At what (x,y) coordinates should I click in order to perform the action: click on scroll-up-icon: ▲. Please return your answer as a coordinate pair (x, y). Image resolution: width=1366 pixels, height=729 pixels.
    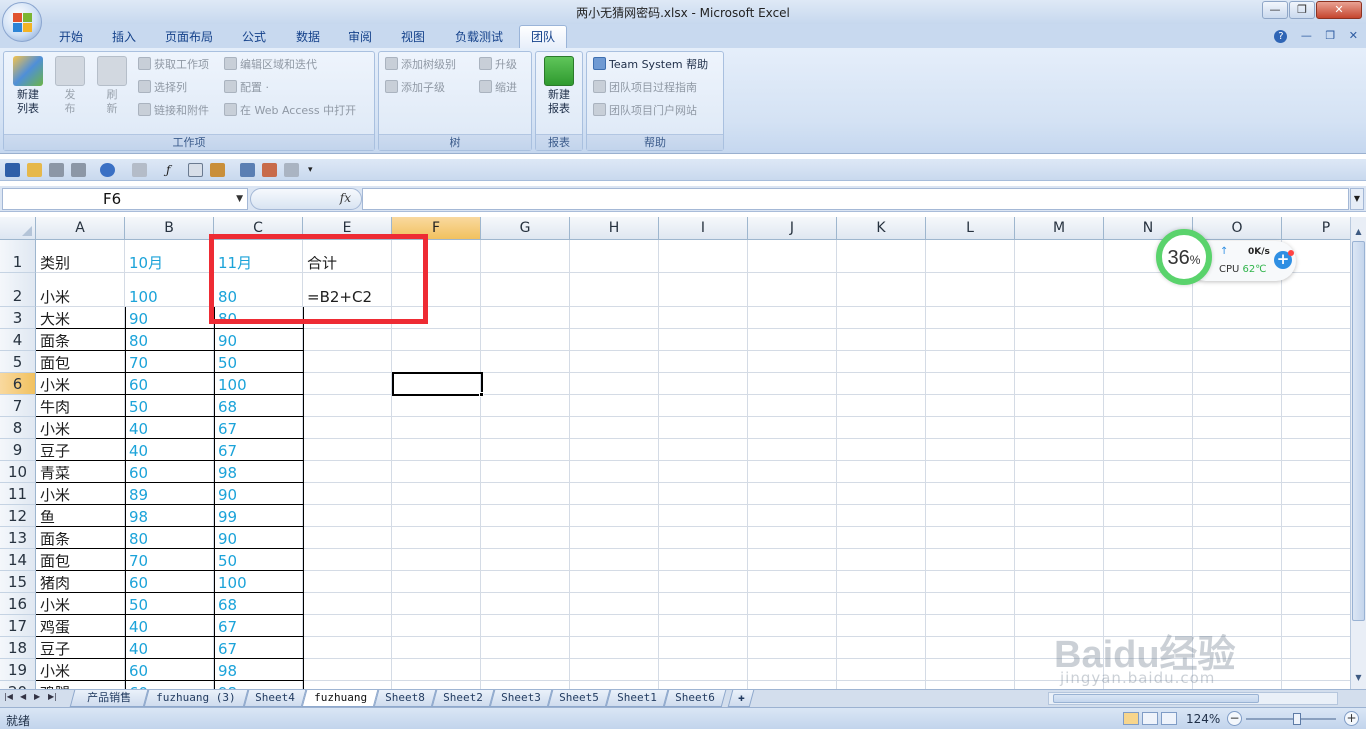
    Looking at the image, I should click on (1358, 233).